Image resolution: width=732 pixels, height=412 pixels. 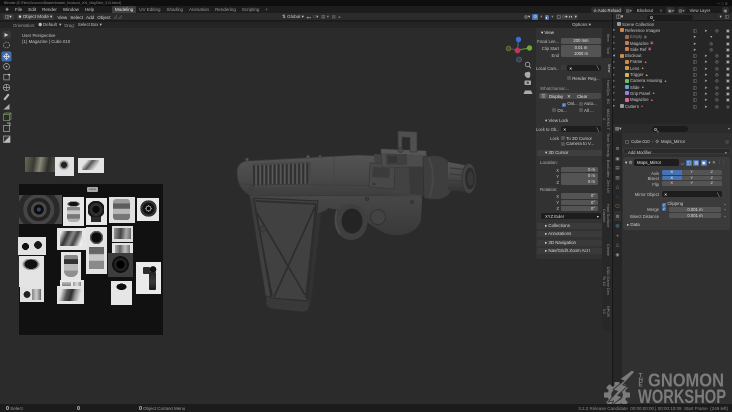 What do you see at coordinates (682, 395) in the screenshot?
I see `svg-text: WORKSHOP` at bounding box center [682, 395].